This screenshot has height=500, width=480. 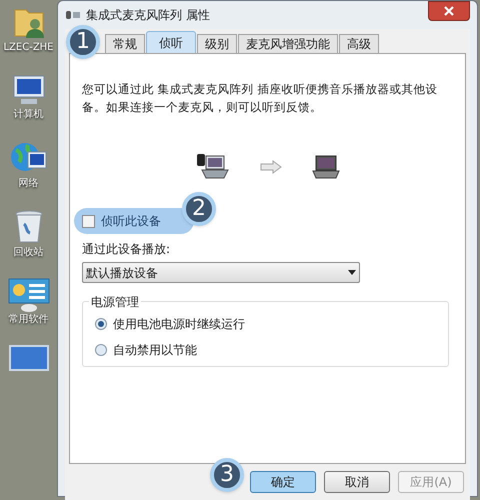 What do you see at coordinates (171, 42) in the screenshot?
I see `tab: 侦听` at bounding box center [171, 42].